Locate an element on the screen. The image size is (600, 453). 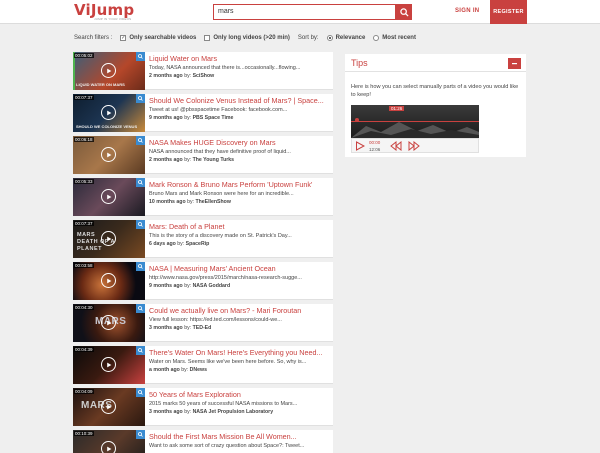
video-title: NASA Makes HUGE Discovery on Mars is located at coordinates (240, 142).